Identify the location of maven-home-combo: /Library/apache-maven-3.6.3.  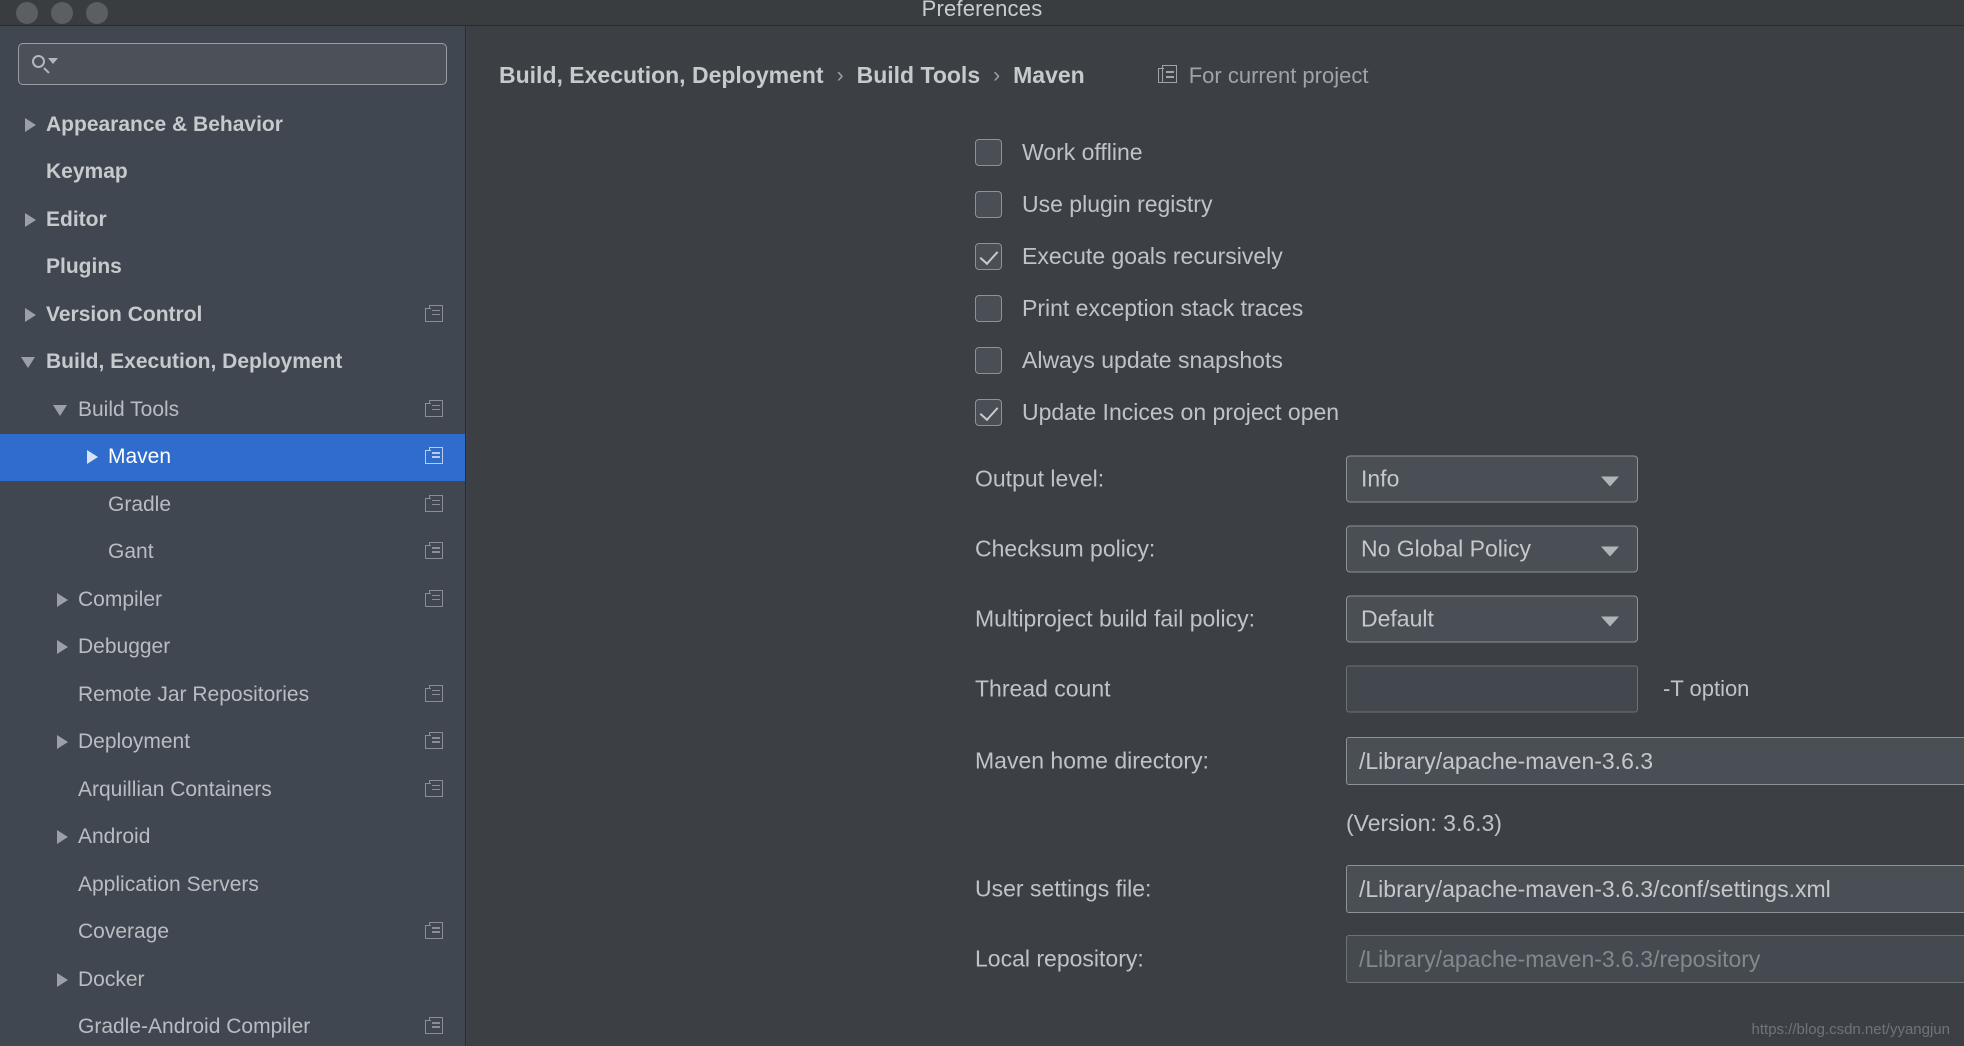
(1655, 761).